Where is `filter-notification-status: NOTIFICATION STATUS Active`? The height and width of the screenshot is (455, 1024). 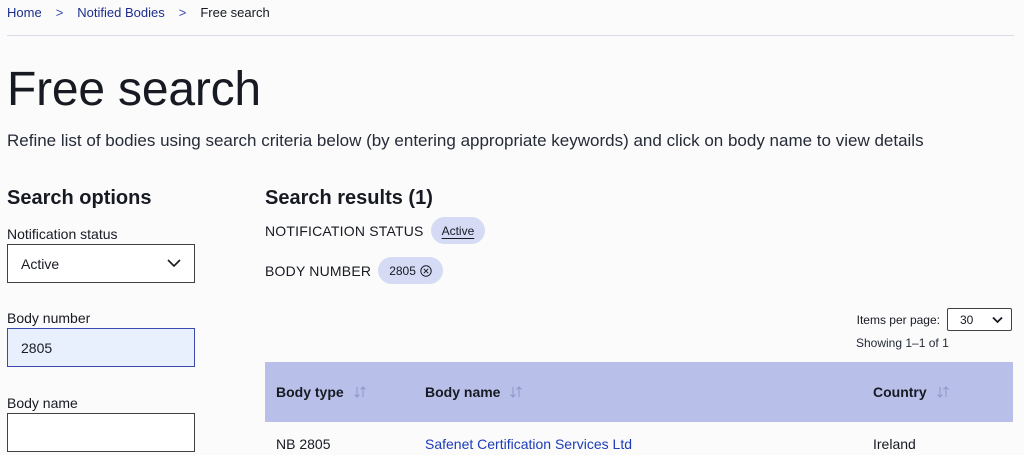 filter-notification-status: NOTIFICATION STATUS Active is located at coordinates (375, 230).